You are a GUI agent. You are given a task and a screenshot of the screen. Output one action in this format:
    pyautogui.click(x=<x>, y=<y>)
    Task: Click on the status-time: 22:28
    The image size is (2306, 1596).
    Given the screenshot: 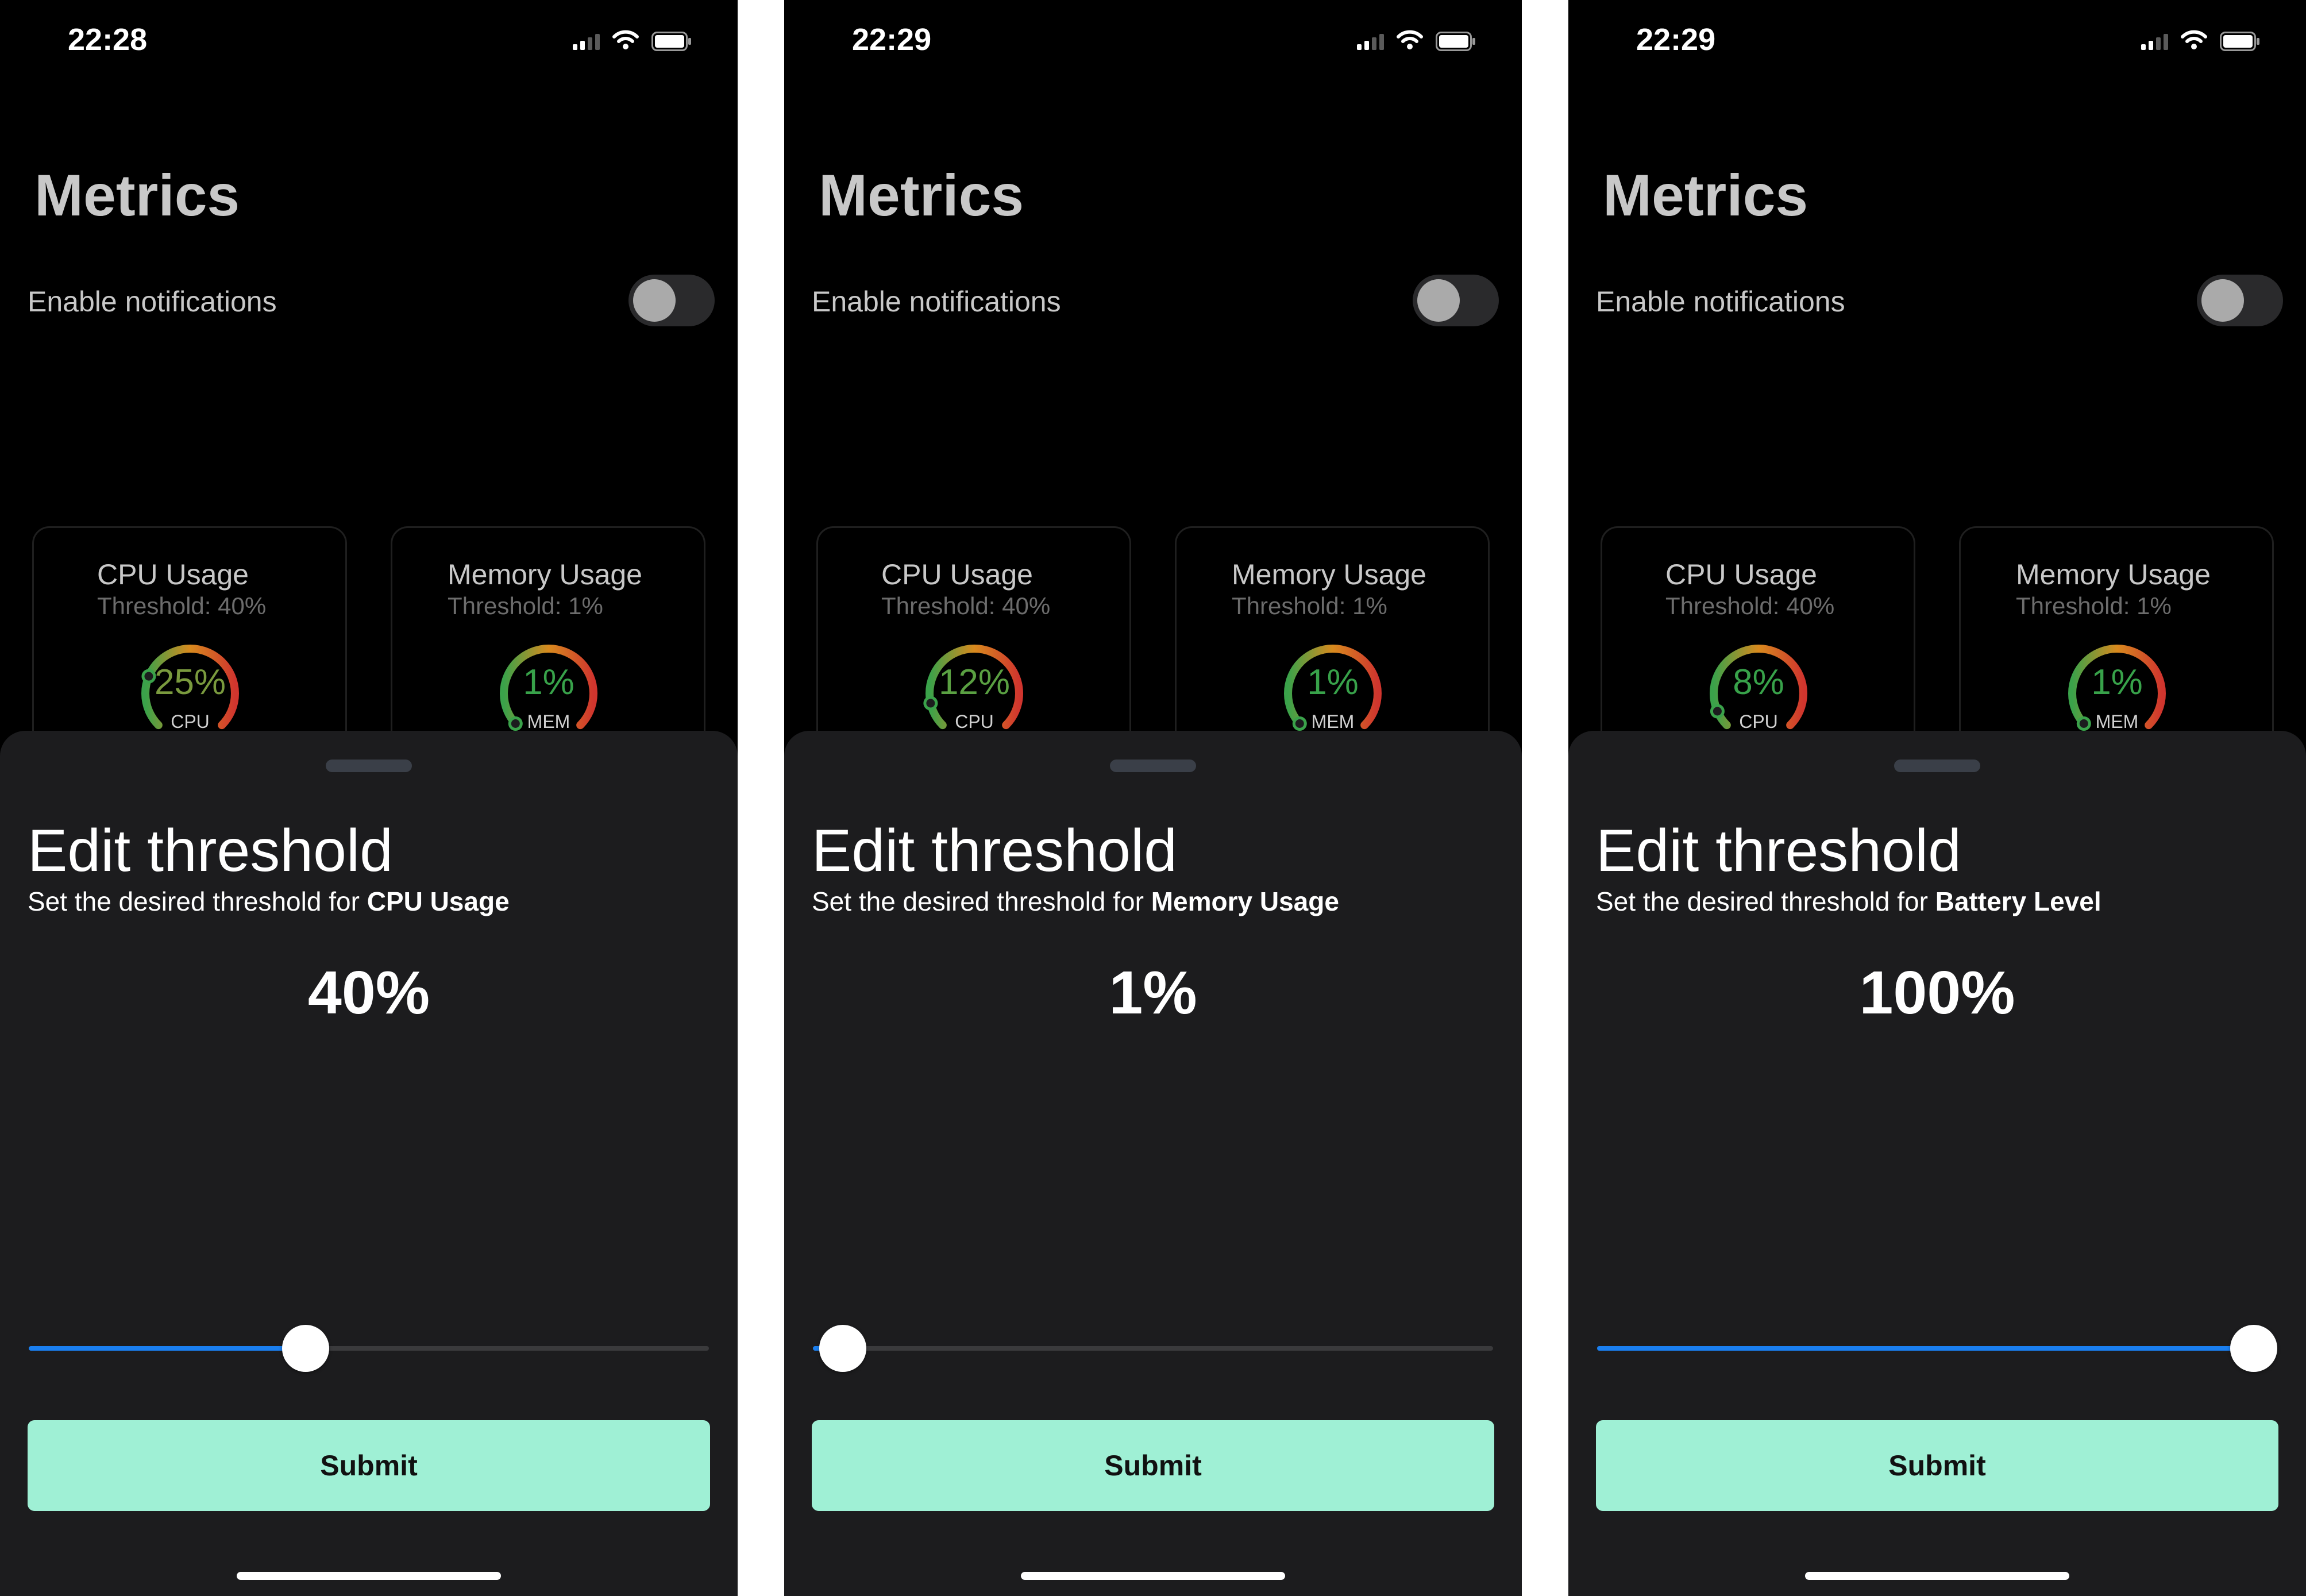 What is the action you would take?
    pyautogui.click(x=108, y=40)
    